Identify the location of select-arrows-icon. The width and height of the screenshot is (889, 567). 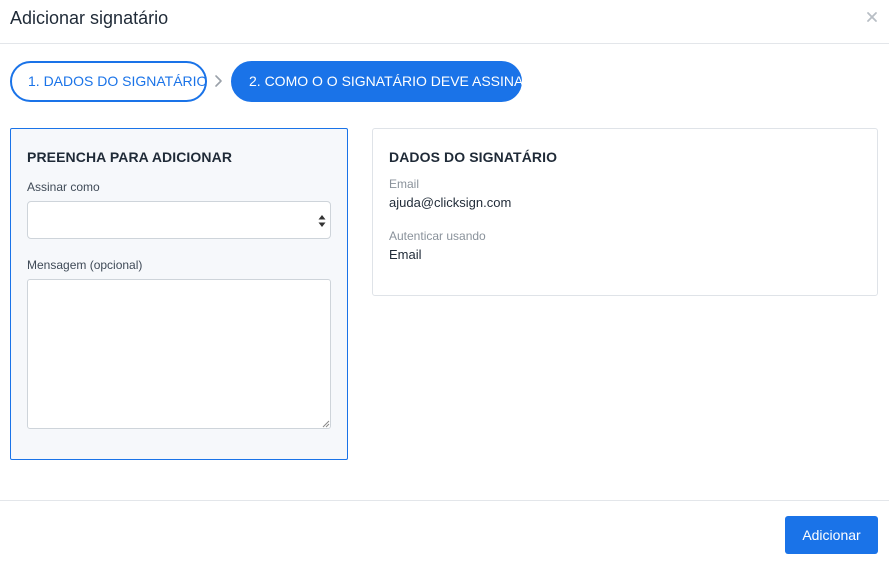
(322, 221).